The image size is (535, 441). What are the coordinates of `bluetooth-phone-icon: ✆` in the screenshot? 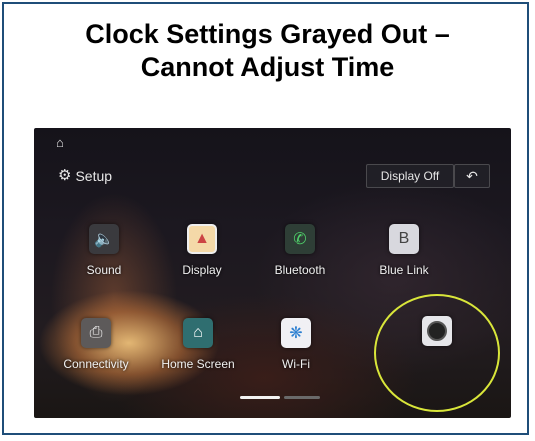 It's located at (300, 239).